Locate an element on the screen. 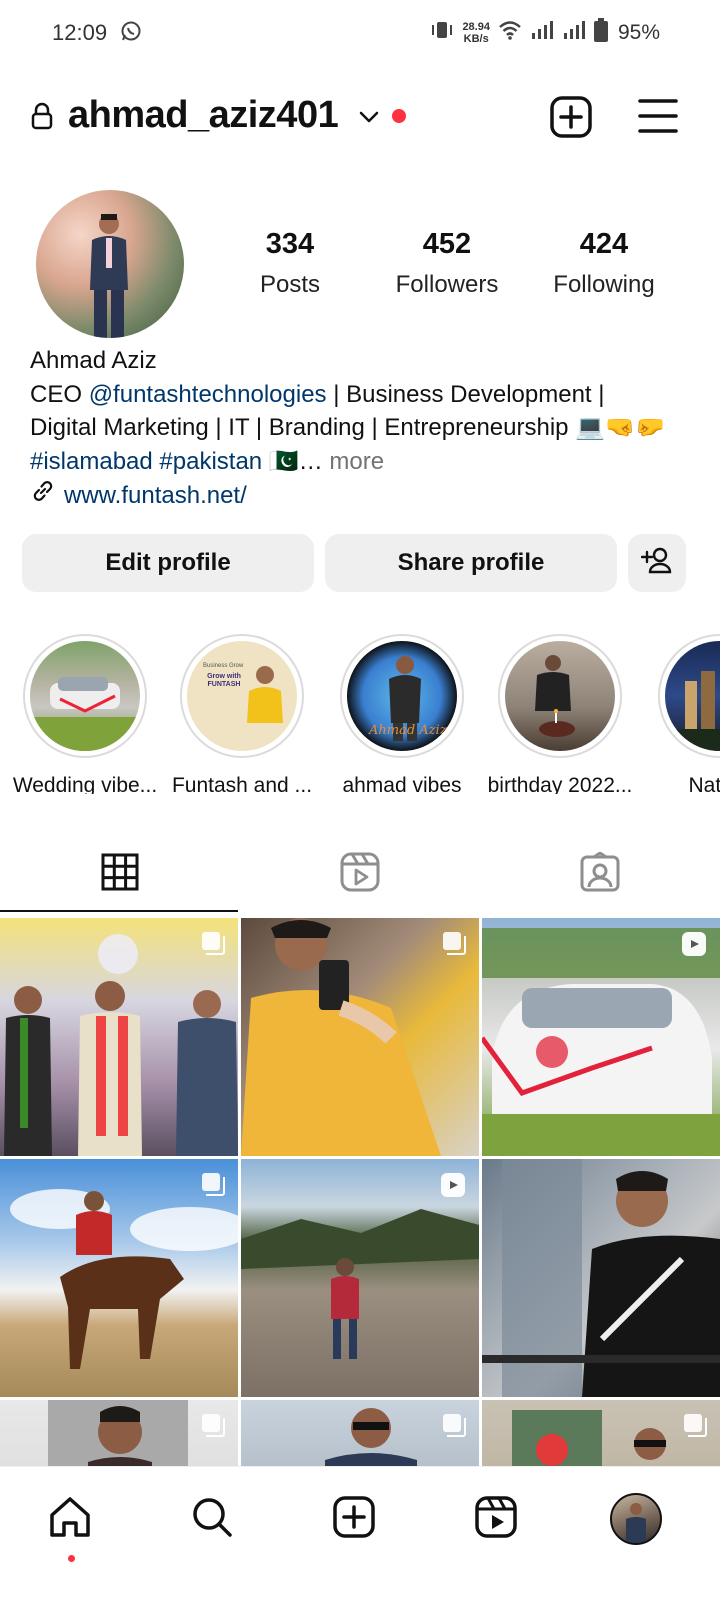 This screenshot has height=1600, width=720. signature-text: Ahmad Aziz is located at coordinates (408, 730).